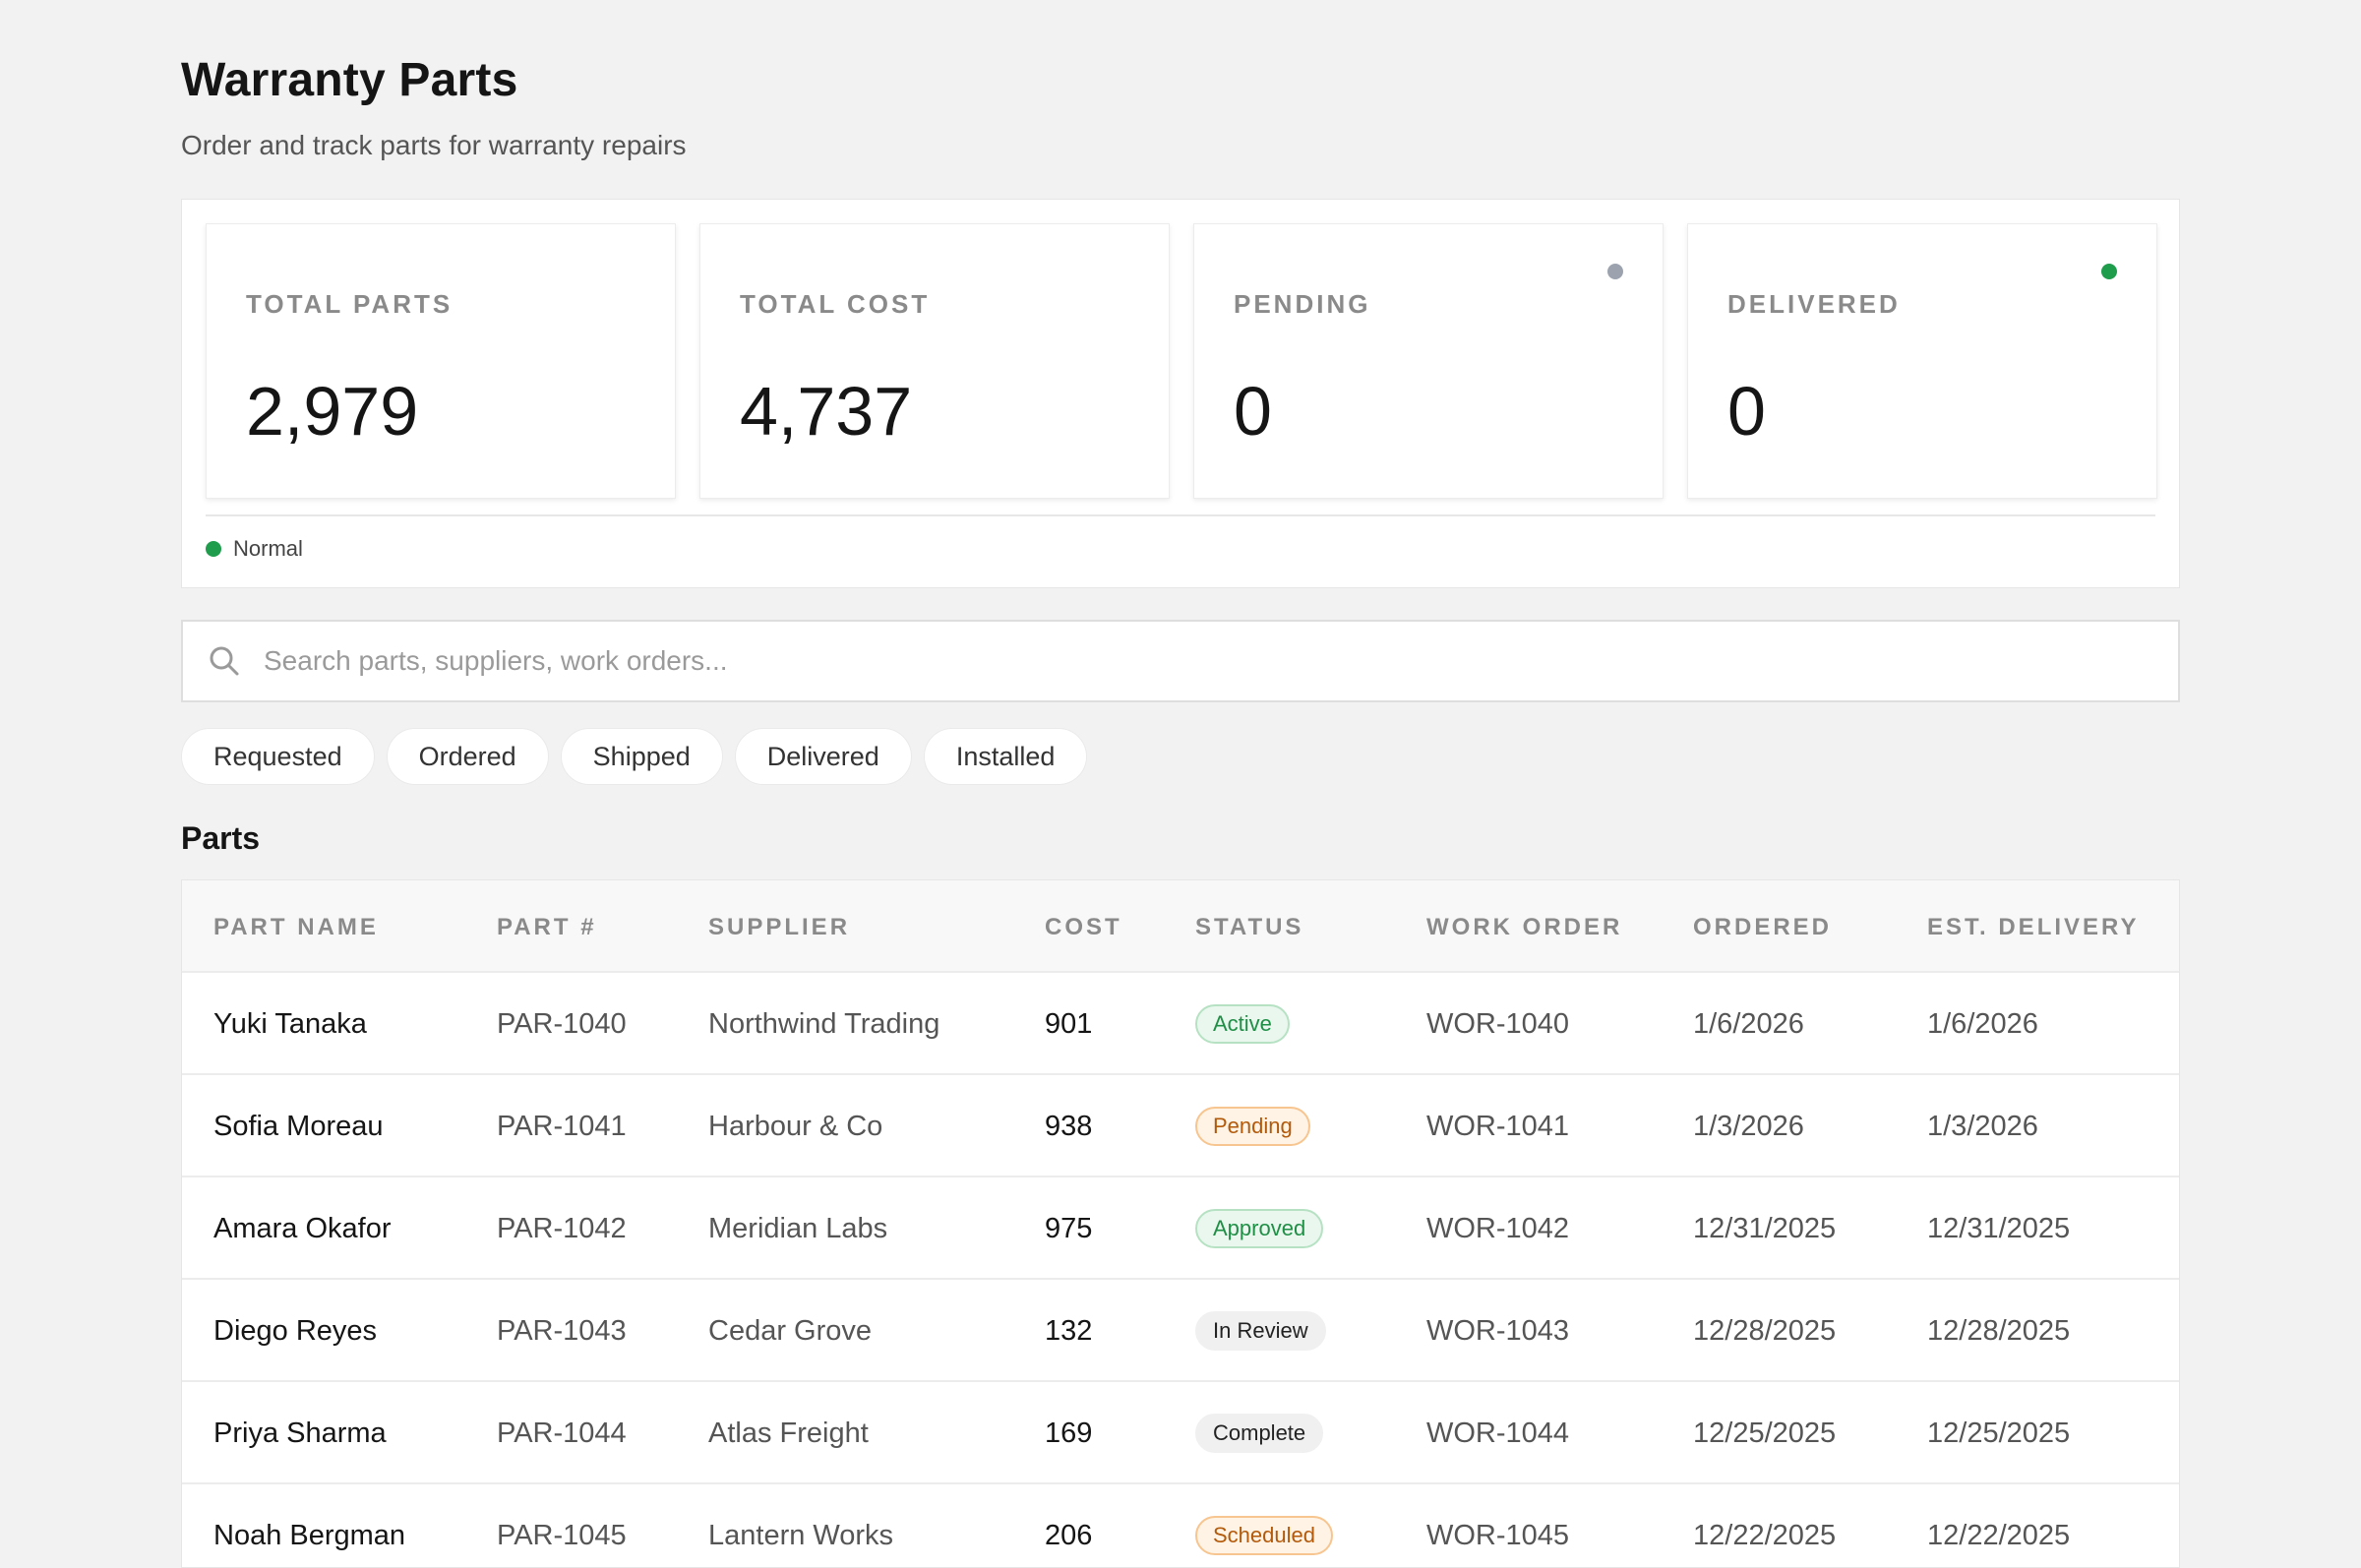 This screenshot has width=2361, height=1568. I want to click on stat-card-total-cost: TOTAL COST 4,737, so click(934, 361).